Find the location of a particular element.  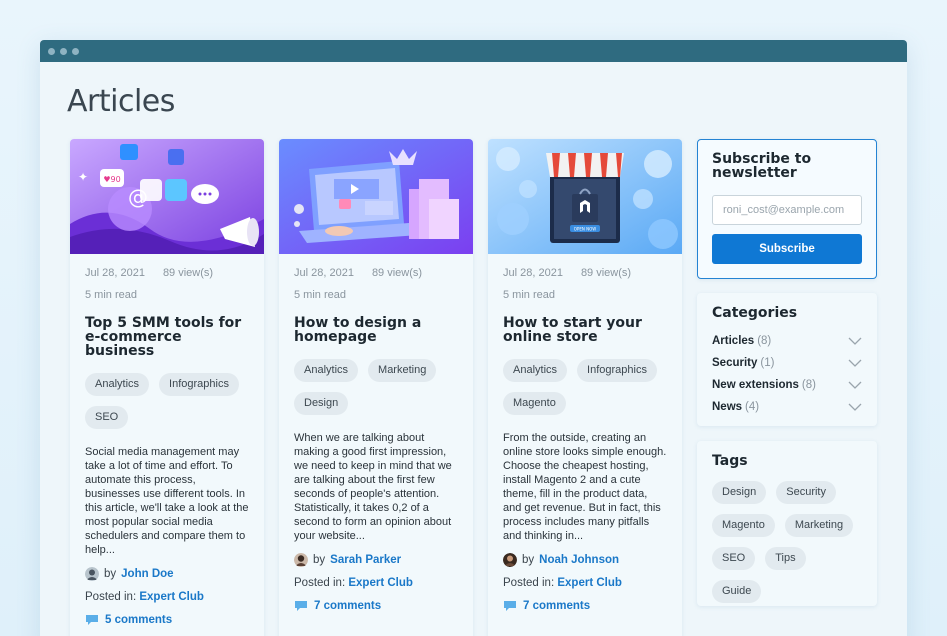

subscribe-button: Subscribe is located at coordinates (787, 249).